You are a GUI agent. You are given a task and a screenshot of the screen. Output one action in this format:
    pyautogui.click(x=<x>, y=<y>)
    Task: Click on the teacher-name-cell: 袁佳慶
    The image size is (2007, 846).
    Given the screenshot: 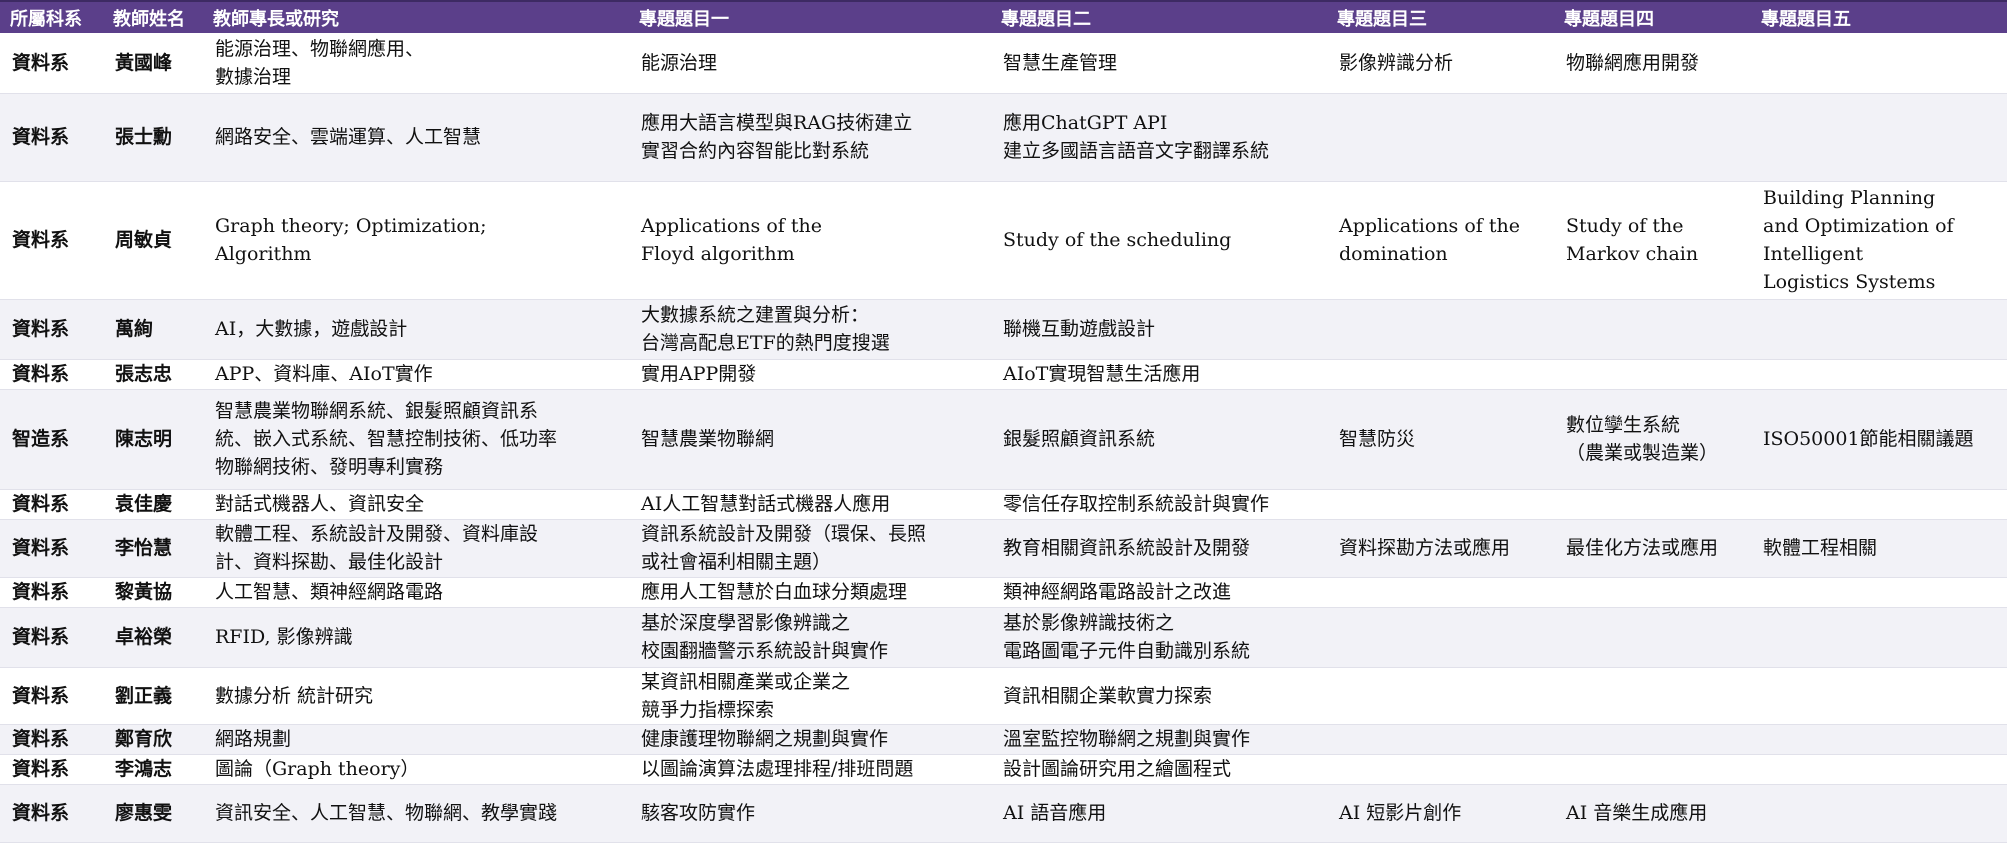 What is the action you would take?
    pyautogui.click(x=153, y=504)
    